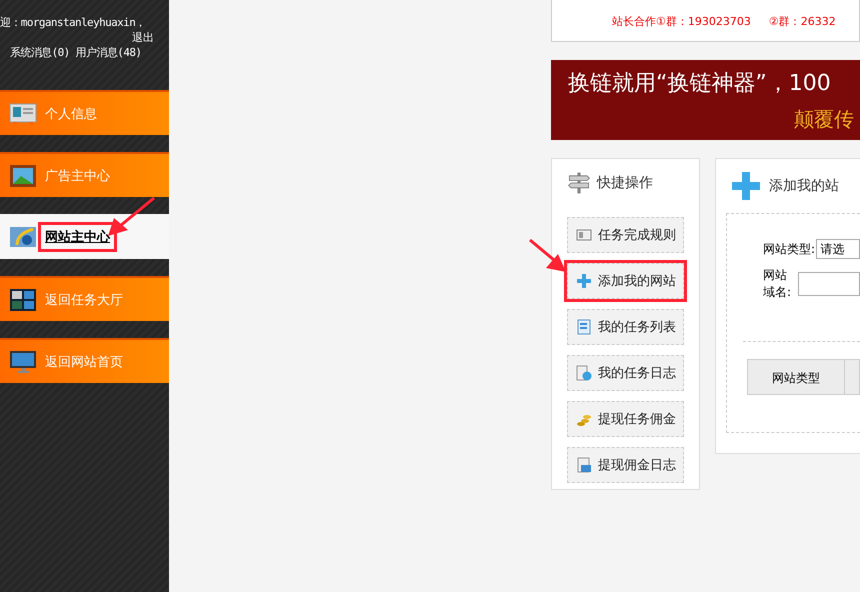  I want to click on quick-action-button: 添加我的网站, so click(625, 281).